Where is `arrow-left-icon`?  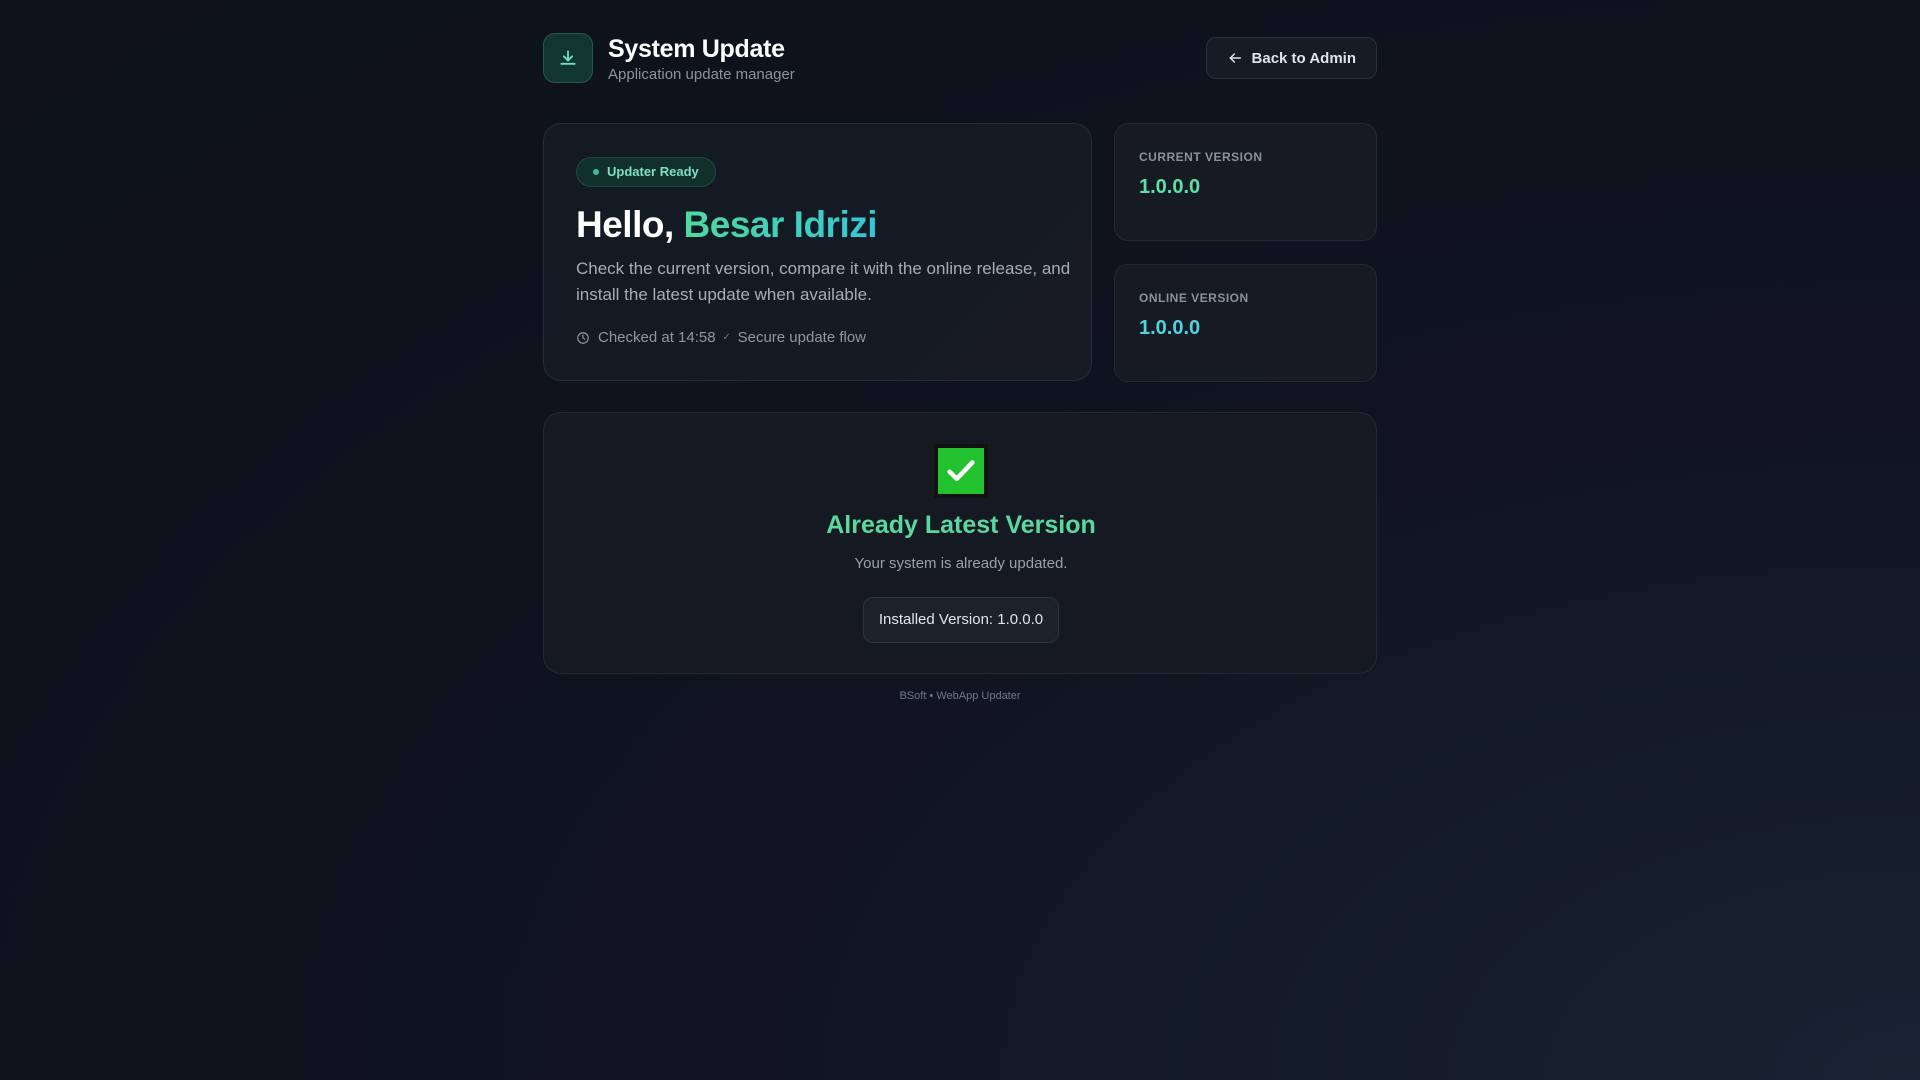
arrow-left-icon is located at coordinates (1235, 58).